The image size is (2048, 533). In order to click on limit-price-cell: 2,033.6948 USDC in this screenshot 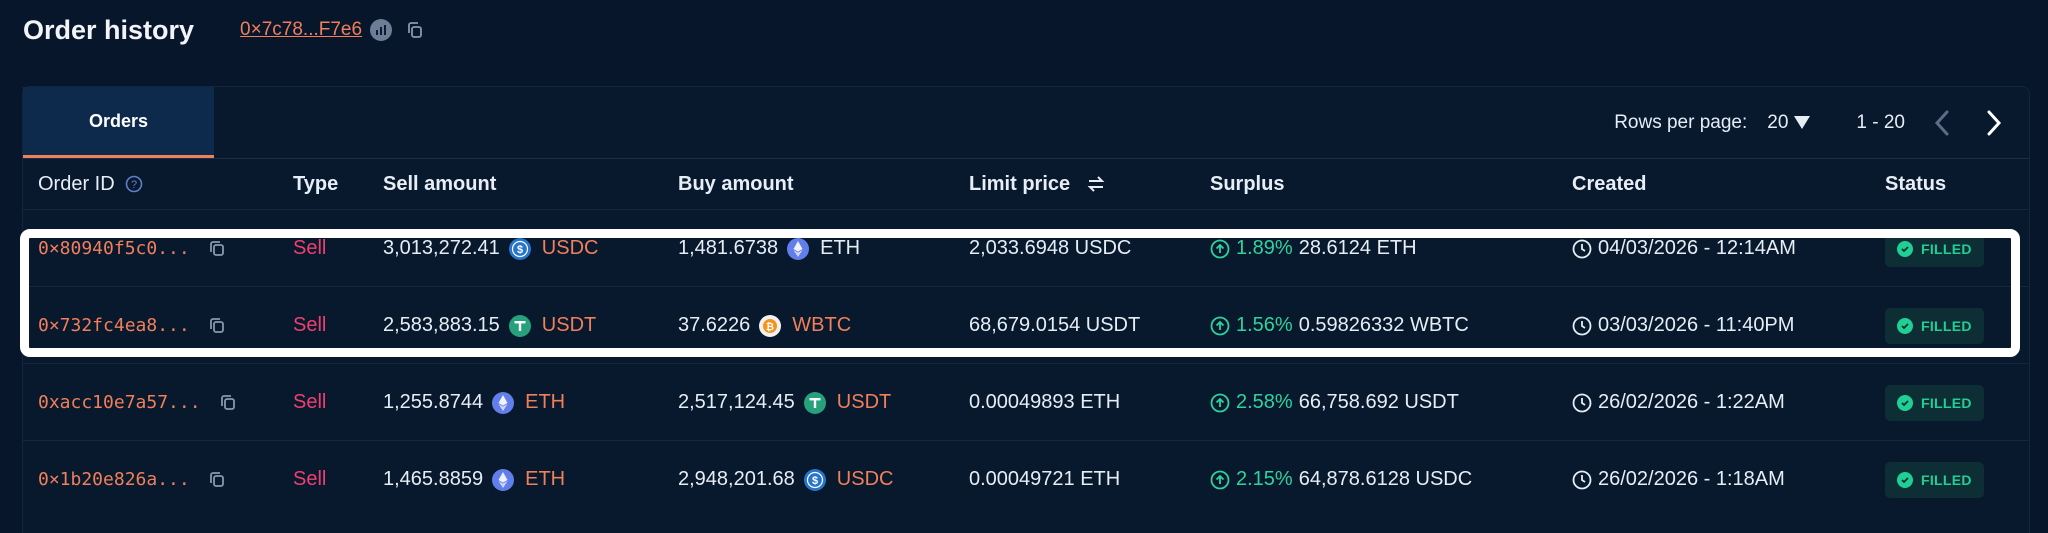, I will do `click(1050, 248)`.